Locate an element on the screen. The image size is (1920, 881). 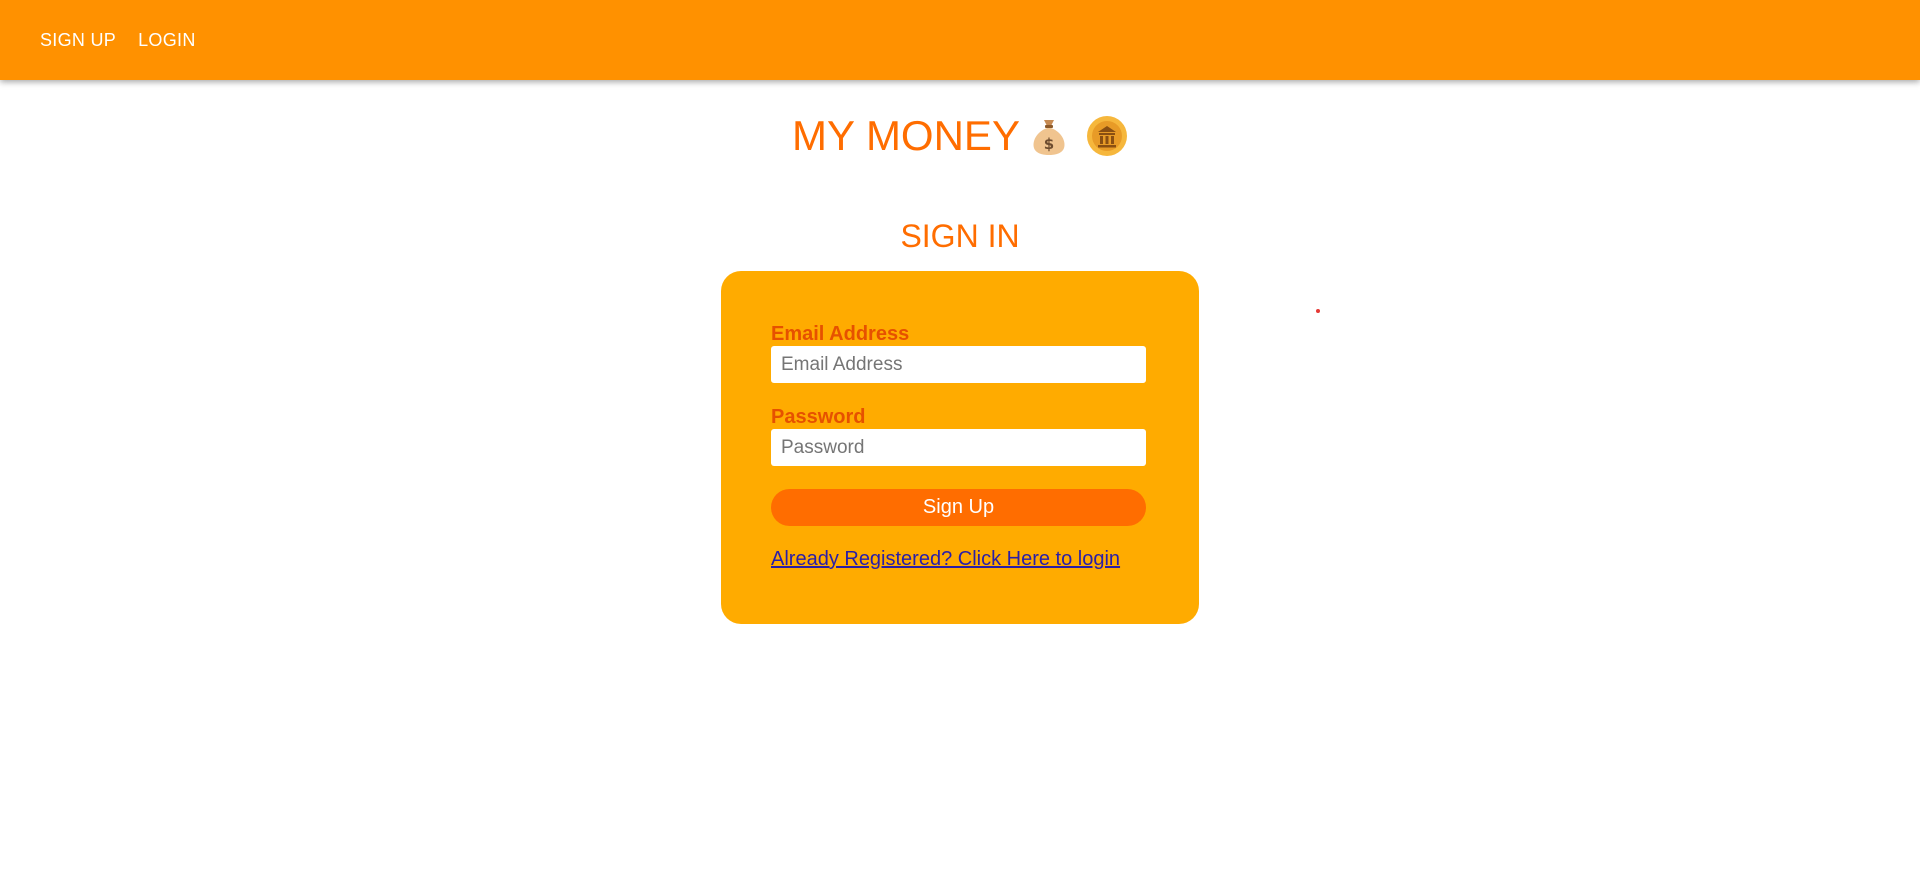
app-title: MY MONEY is located at coordinates (906, 135).